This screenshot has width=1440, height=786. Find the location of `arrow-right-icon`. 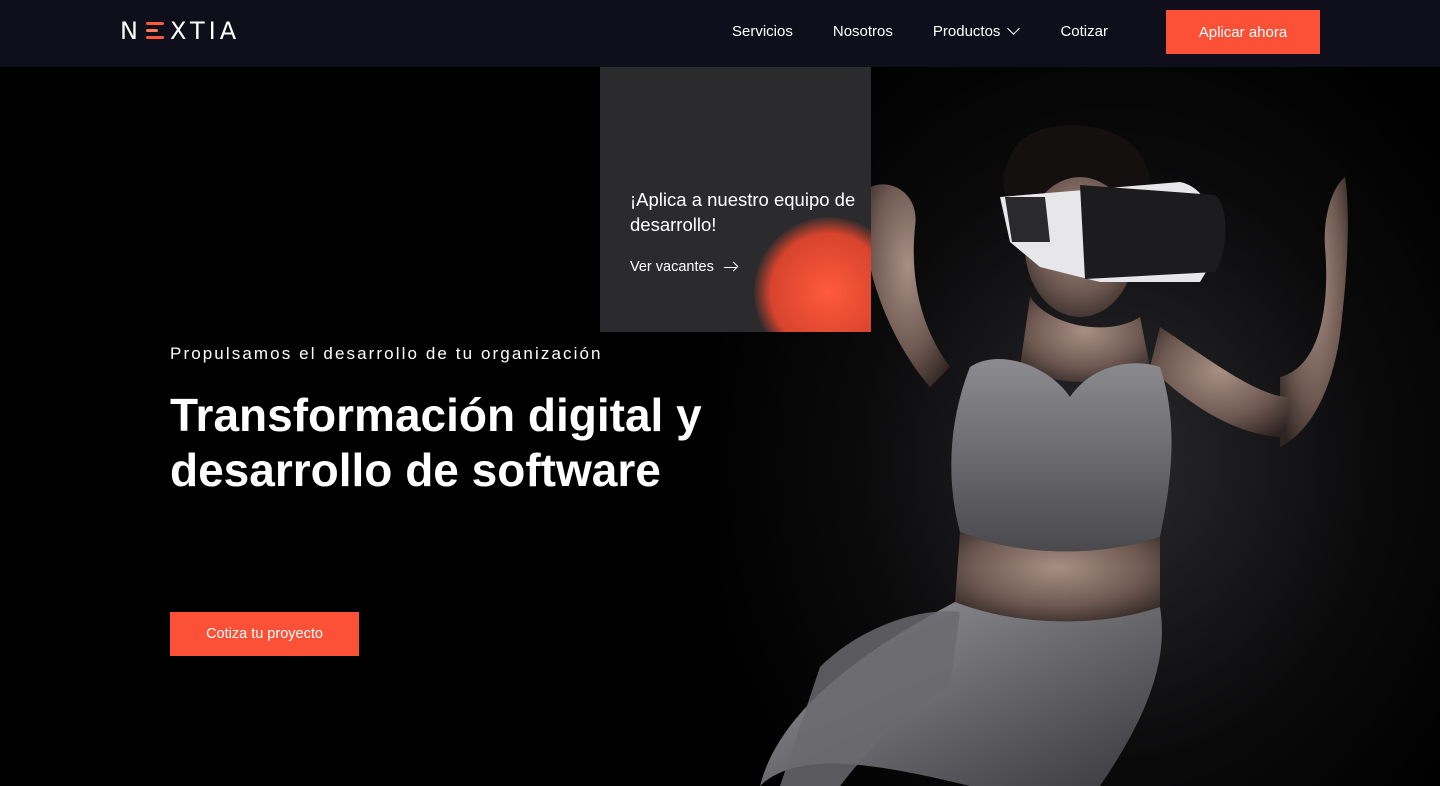

arrow-right-icon is located at coordinates (730, 267).